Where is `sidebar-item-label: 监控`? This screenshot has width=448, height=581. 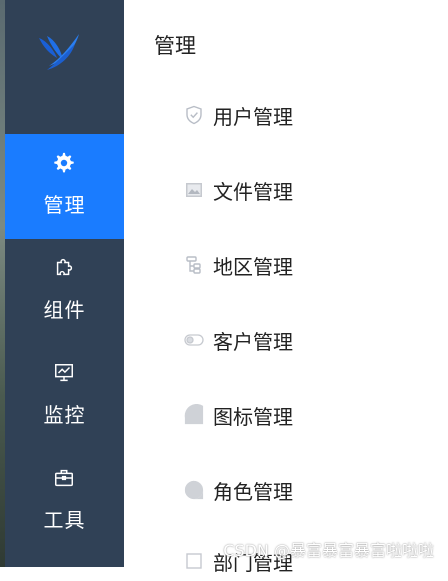
sidebar-item-label: 监控 is located at coordinates (64, 415).